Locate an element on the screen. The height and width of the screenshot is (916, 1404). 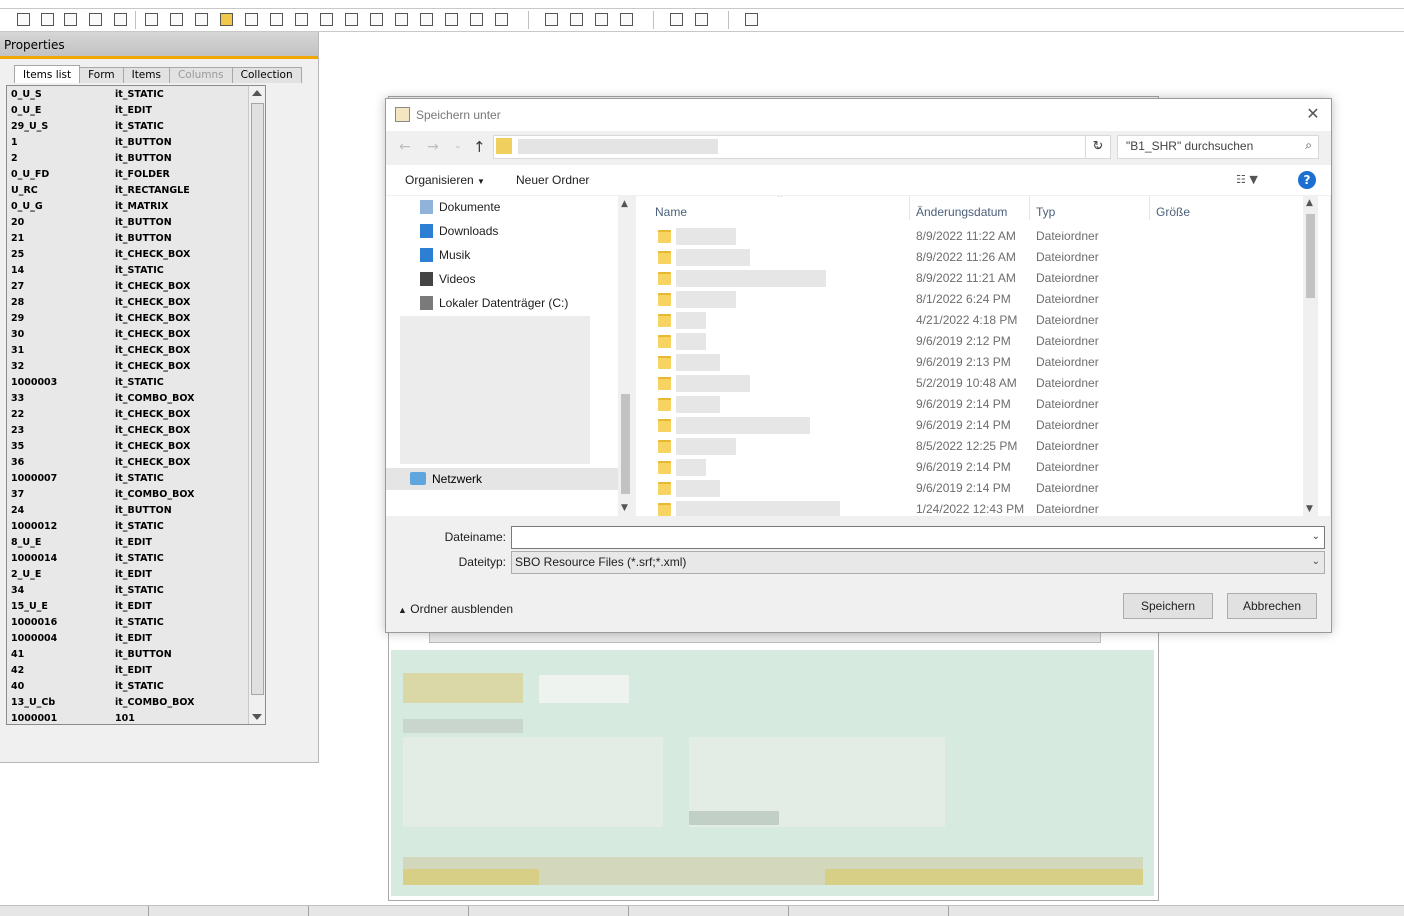
hide-folders-toggle: ▲ Ordner ausblenden is located at coordinates (455, 609).